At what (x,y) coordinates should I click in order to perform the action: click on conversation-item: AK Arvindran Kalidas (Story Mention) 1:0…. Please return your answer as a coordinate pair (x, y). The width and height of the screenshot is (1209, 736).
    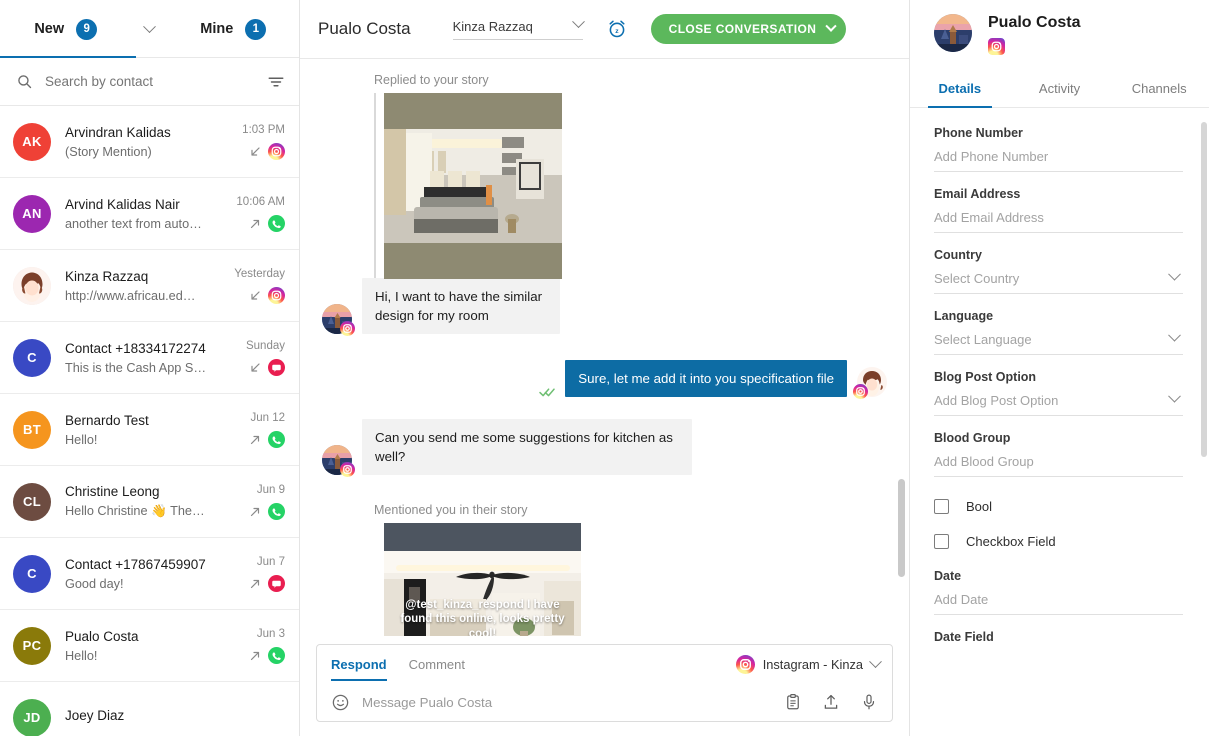
    Looking at the image, I should click on (149, 142).